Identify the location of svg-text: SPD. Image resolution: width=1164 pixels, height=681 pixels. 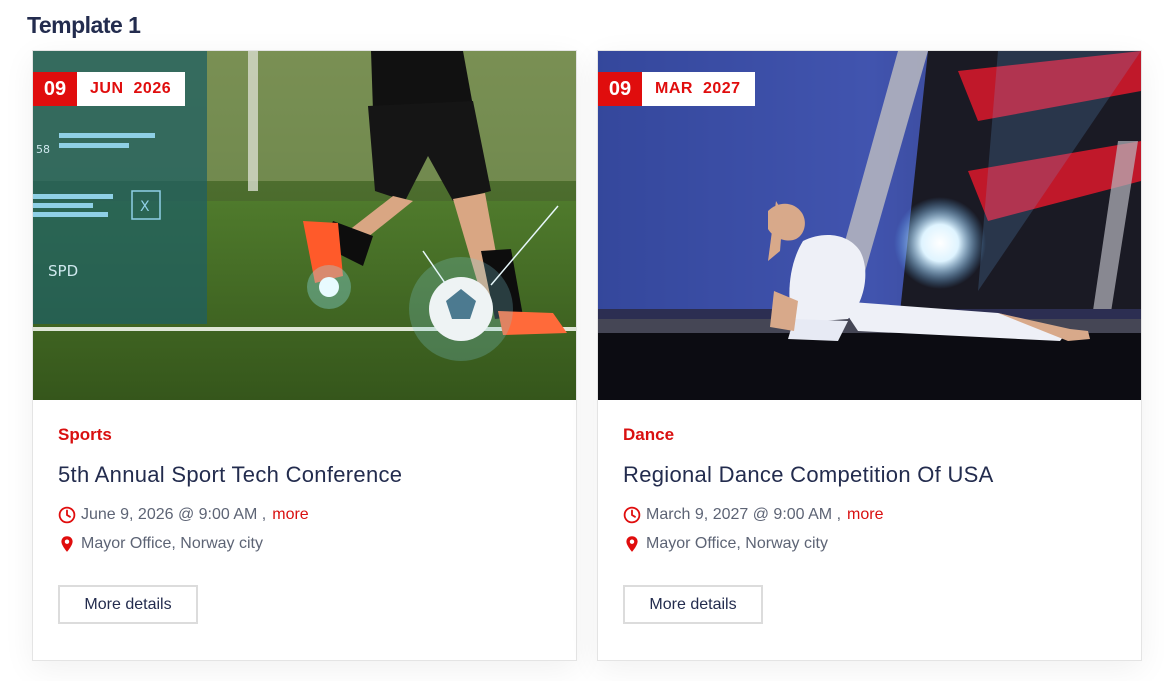
(63, 271).